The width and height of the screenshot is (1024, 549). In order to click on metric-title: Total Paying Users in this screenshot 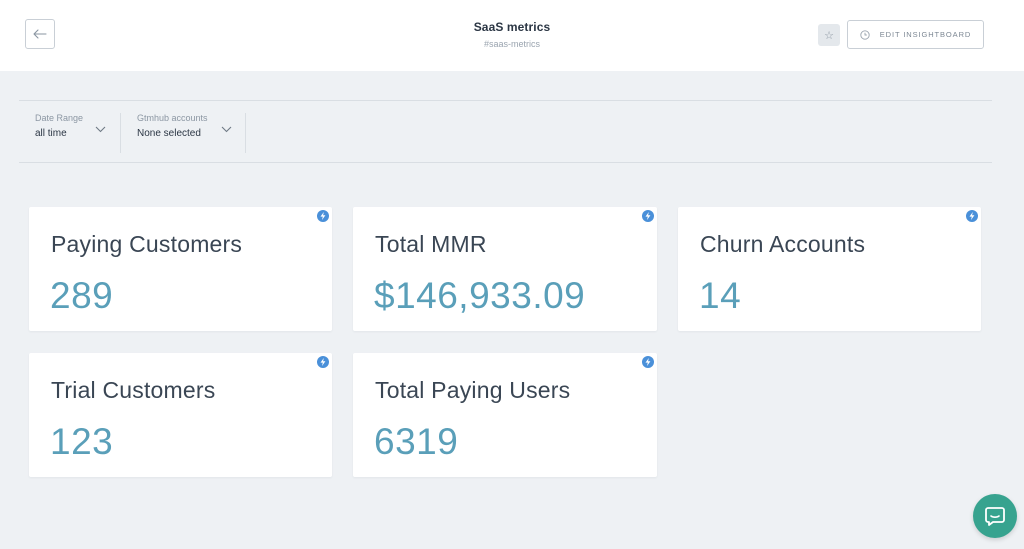, I will do `click(473, 390)`.